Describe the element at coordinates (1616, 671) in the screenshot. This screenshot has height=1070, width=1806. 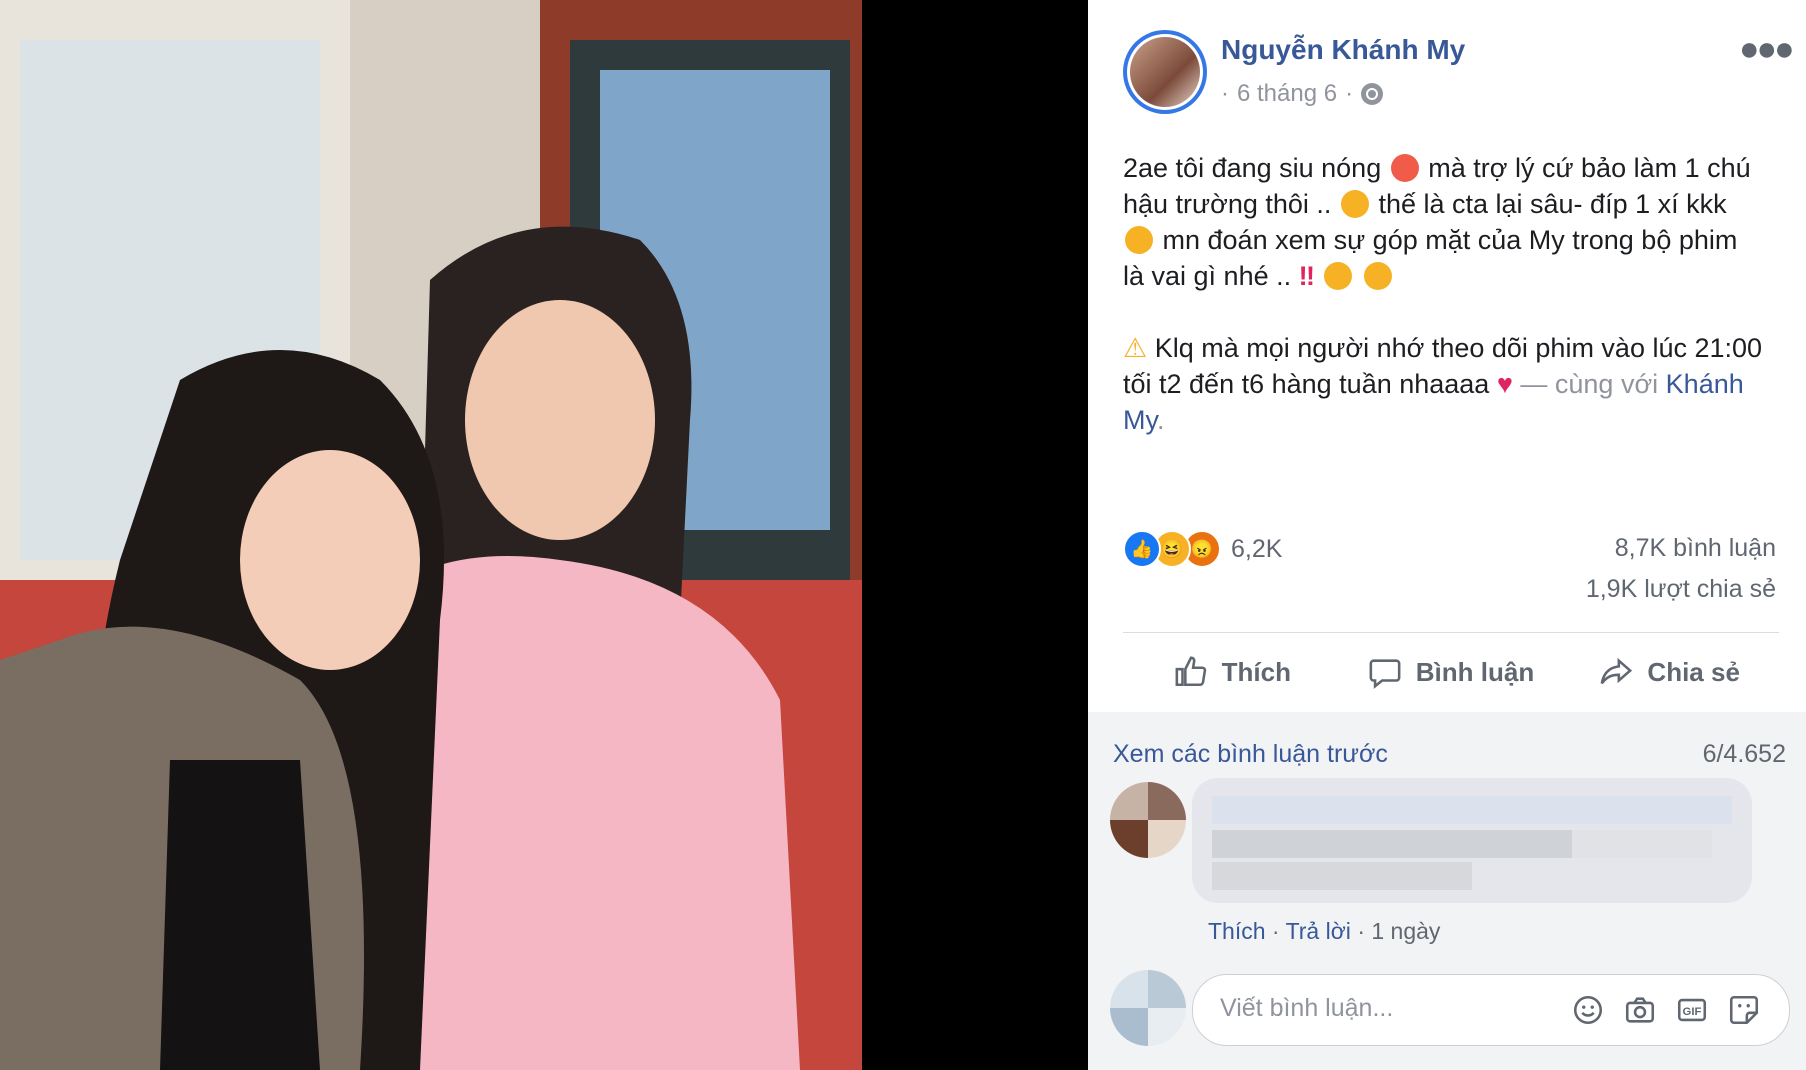
I see `share-icon` at that location.